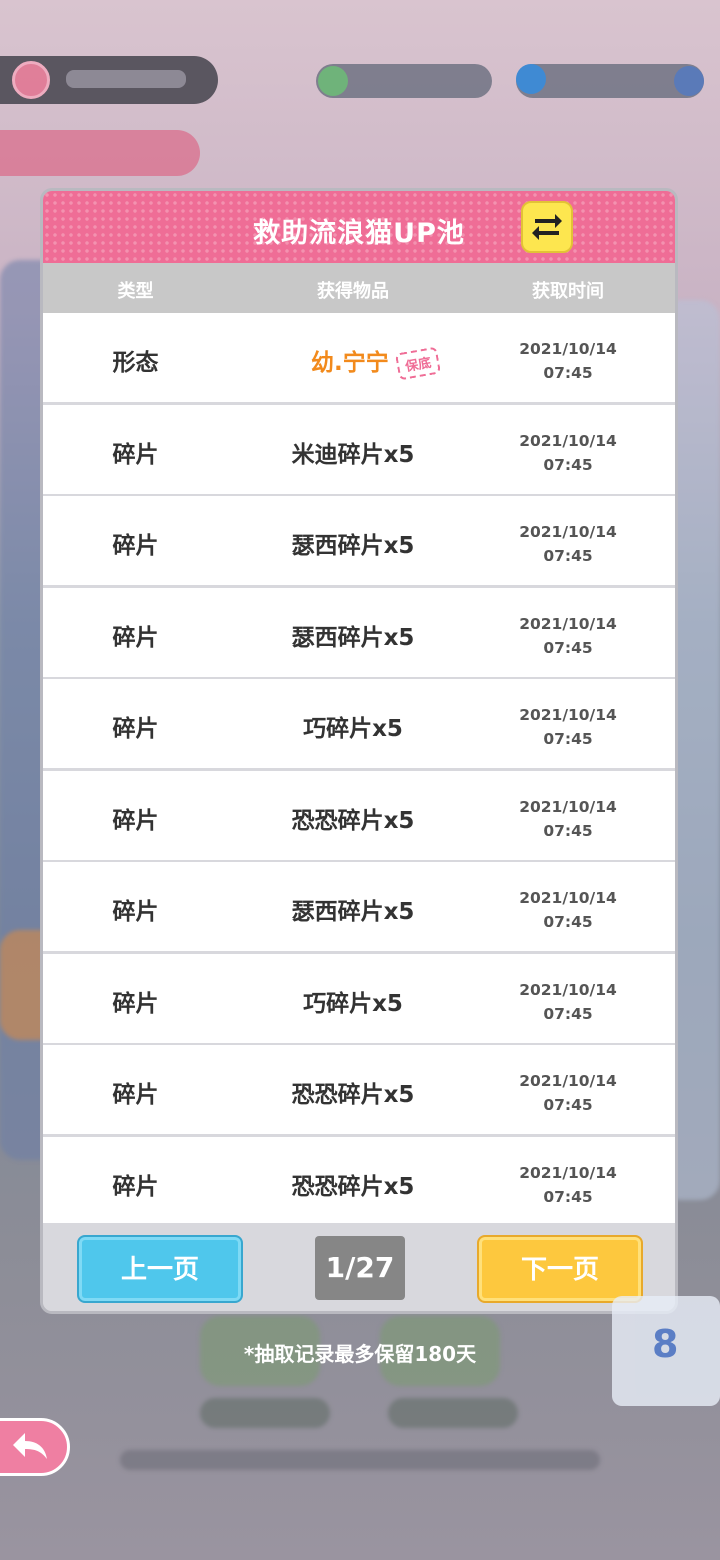 The width and height of the screenshot is (720, 1560). What do you see at coordinates (31, 80) in the screenshot?
I see `avatar` at bounding box center [31, 80].